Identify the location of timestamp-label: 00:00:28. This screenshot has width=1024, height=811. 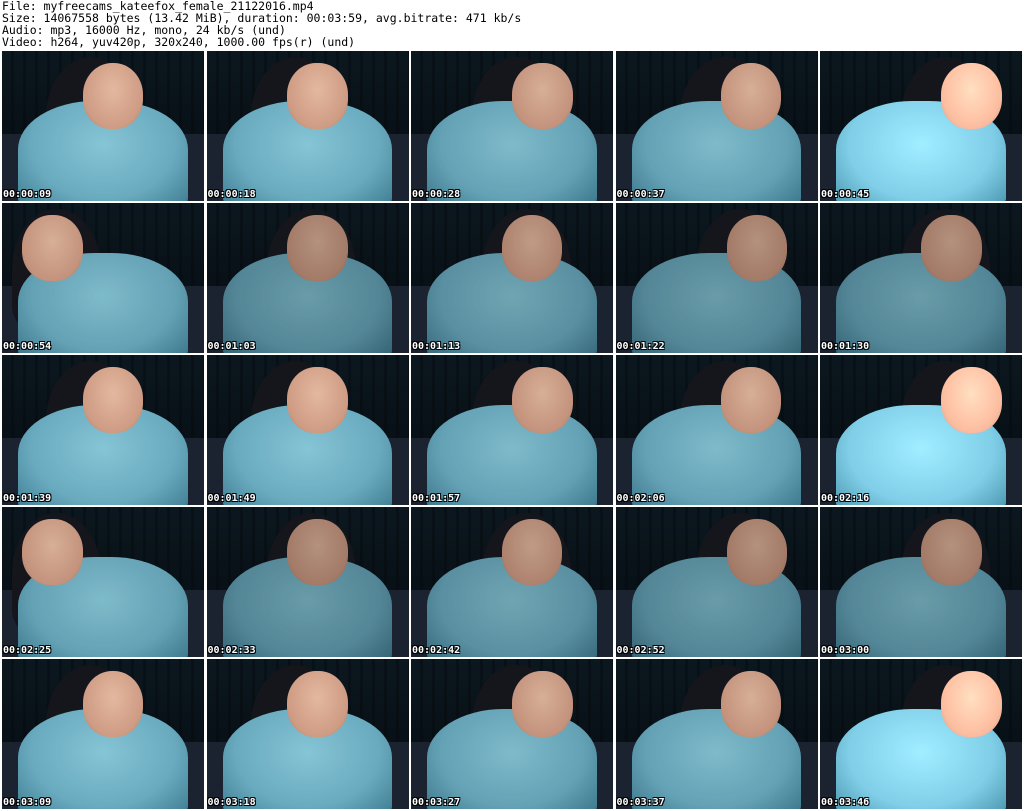
(436, 194).